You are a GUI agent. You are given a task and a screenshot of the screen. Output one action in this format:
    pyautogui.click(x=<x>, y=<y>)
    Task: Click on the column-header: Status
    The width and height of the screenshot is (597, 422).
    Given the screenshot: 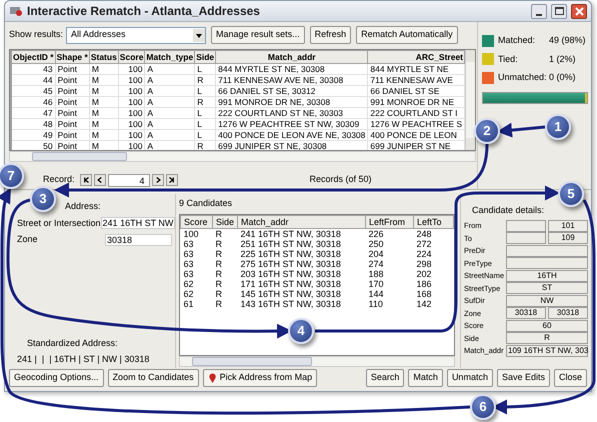 What is the action you would take?
    pyautogui.click(x=103, y=57)
    